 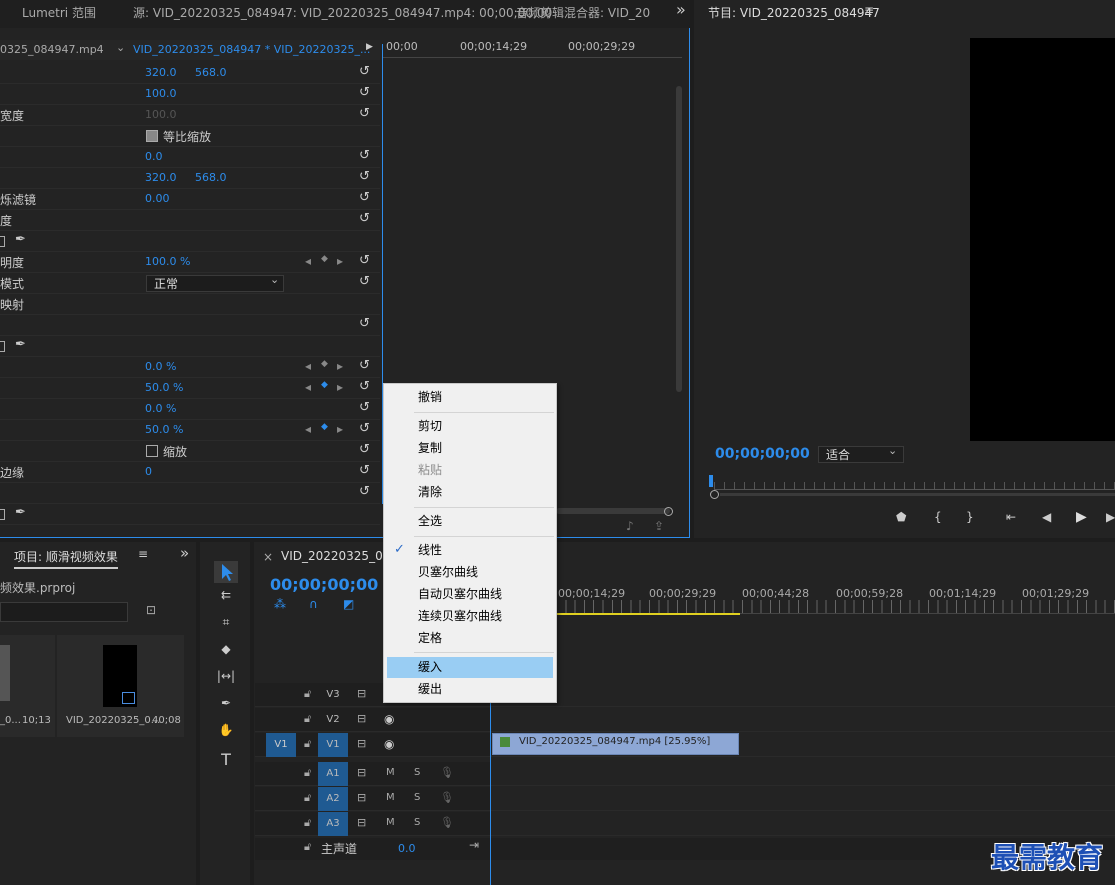 I want to click on step-forward-icon: ▶, so click(x=1110, y=517).